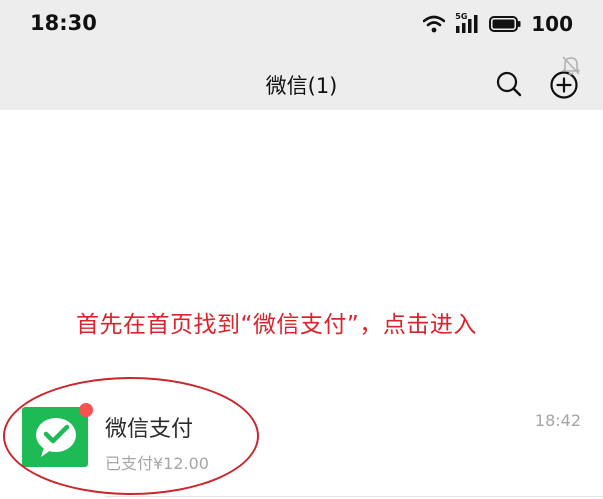 This screenshot has width=603, height=499. Describe the element at coordinates (131, 436) in the screenshot. I see `annotation-circle` at that location.